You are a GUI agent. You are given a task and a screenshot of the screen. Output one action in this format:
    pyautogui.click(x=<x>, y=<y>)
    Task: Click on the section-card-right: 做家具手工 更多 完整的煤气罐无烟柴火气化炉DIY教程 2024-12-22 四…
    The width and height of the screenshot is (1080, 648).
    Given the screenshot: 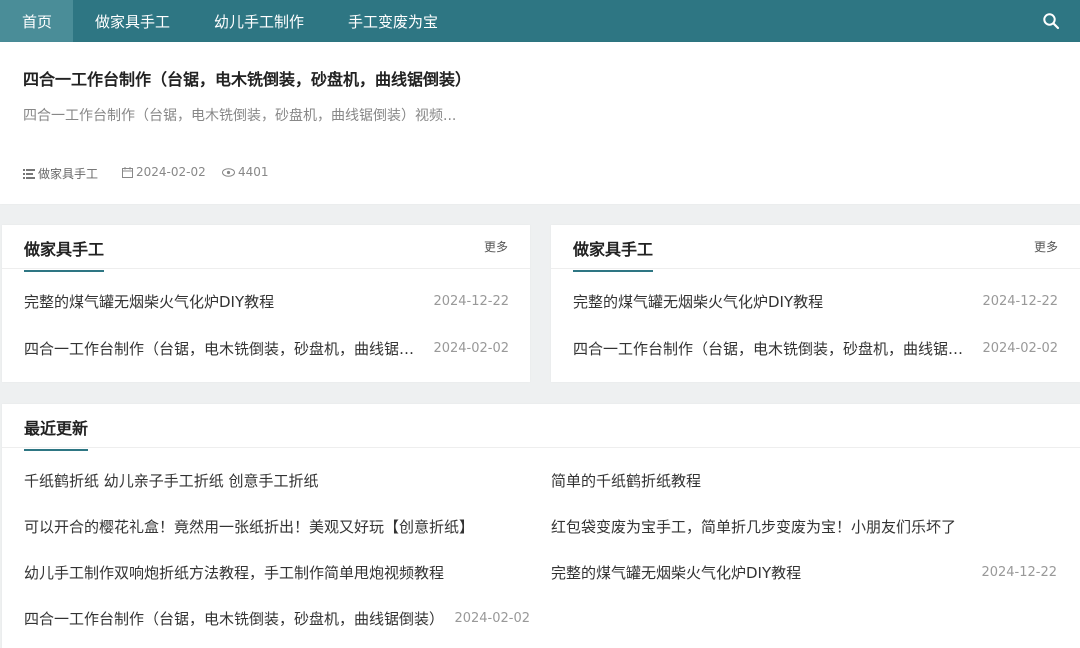 What is the action you would take?
    pyautogui.click(x=815, y=303)
    